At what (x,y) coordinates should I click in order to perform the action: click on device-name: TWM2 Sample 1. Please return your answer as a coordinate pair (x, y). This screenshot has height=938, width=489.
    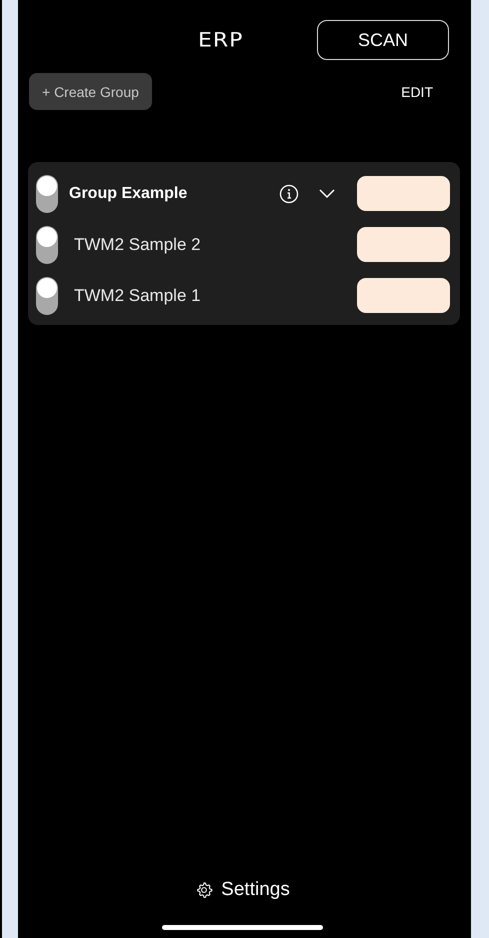
    Looking at the image, I should click on (137, 296).